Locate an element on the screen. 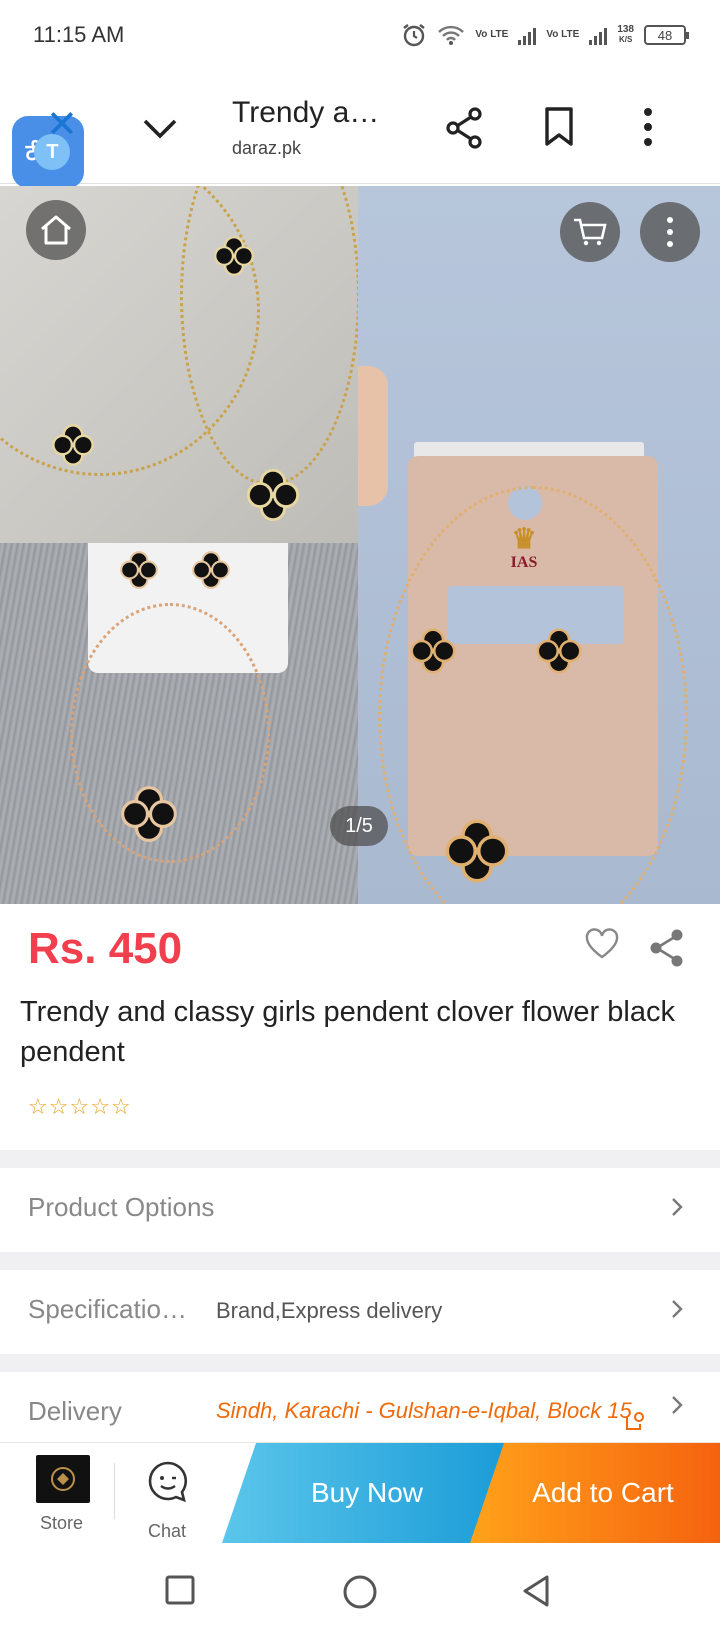  recents-button is located at coordinates (180, 1592).